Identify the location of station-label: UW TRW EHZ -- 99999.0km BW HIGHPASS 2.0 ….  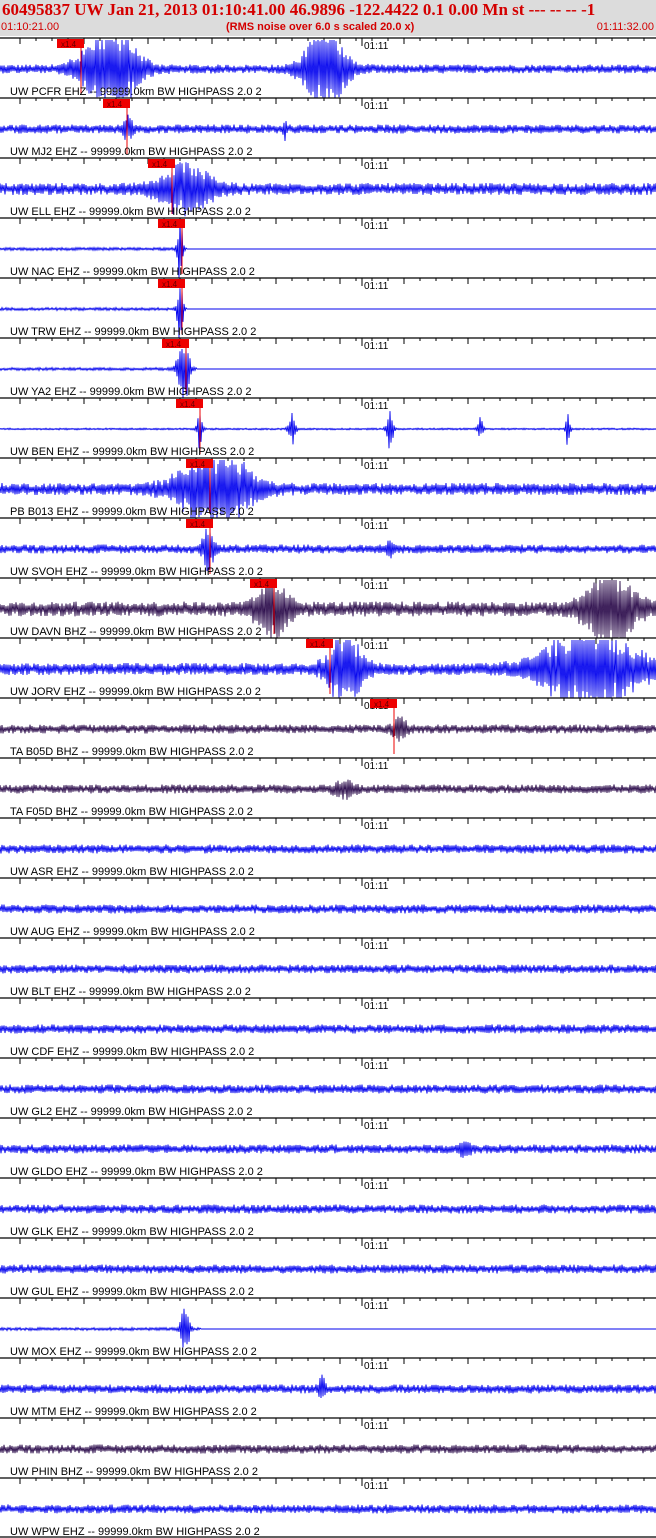
(133, 332).